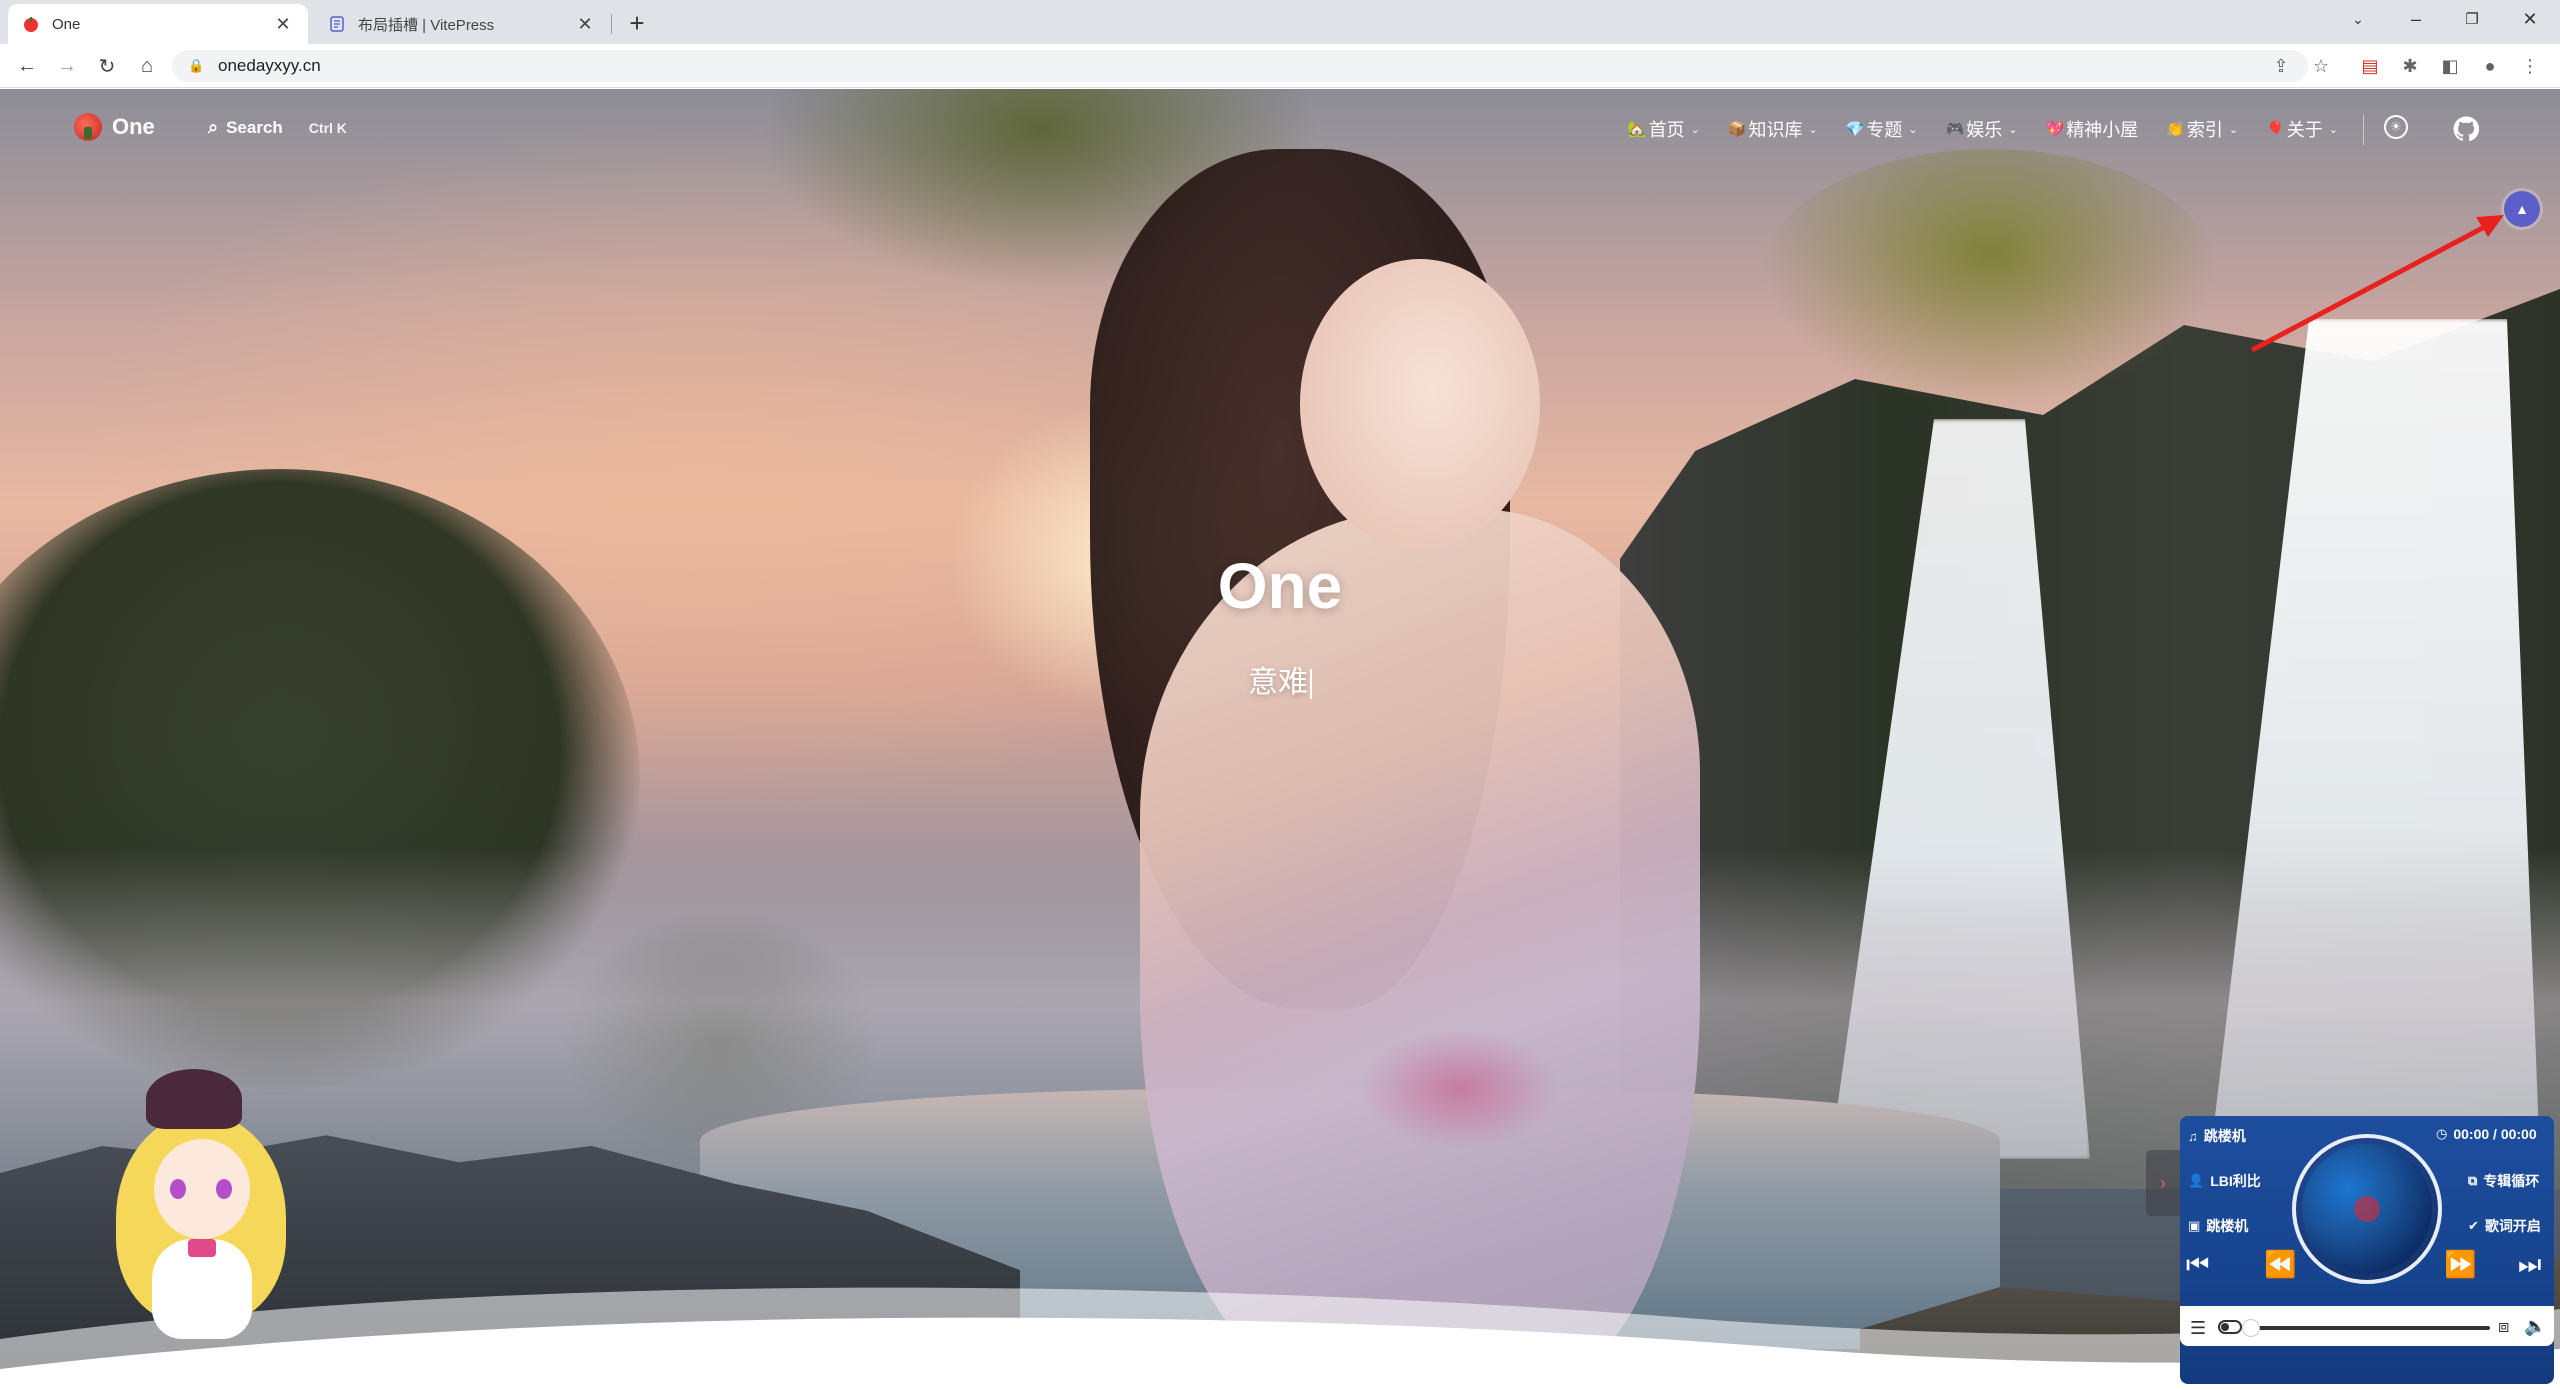 Image resolution: width=2560 pixels, height=1390 pixels. What do you see at coordinates (1737, 129) in the screenshot?
I see `package-icon: 📦` at bounding box center [1737, 129].